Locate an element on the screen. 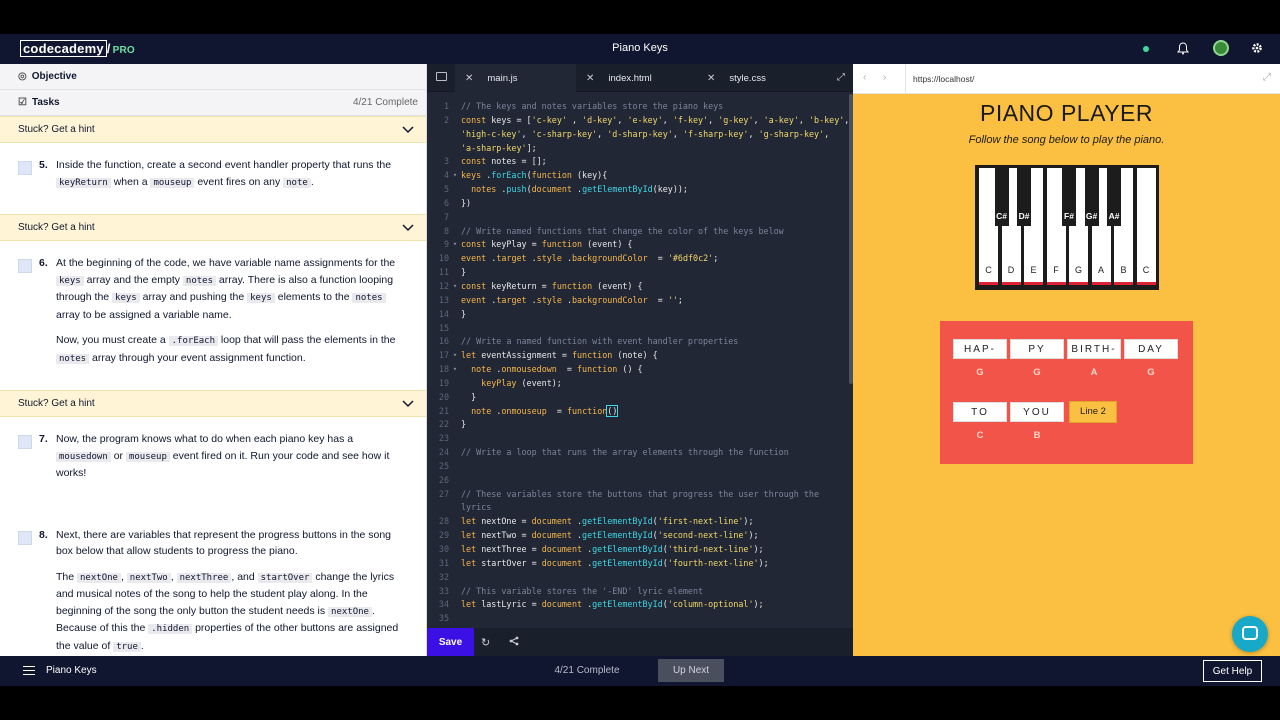 The width and height of the screenshot is (1280, 720). piano-white-key: C is located at coordinates (1146, 226).